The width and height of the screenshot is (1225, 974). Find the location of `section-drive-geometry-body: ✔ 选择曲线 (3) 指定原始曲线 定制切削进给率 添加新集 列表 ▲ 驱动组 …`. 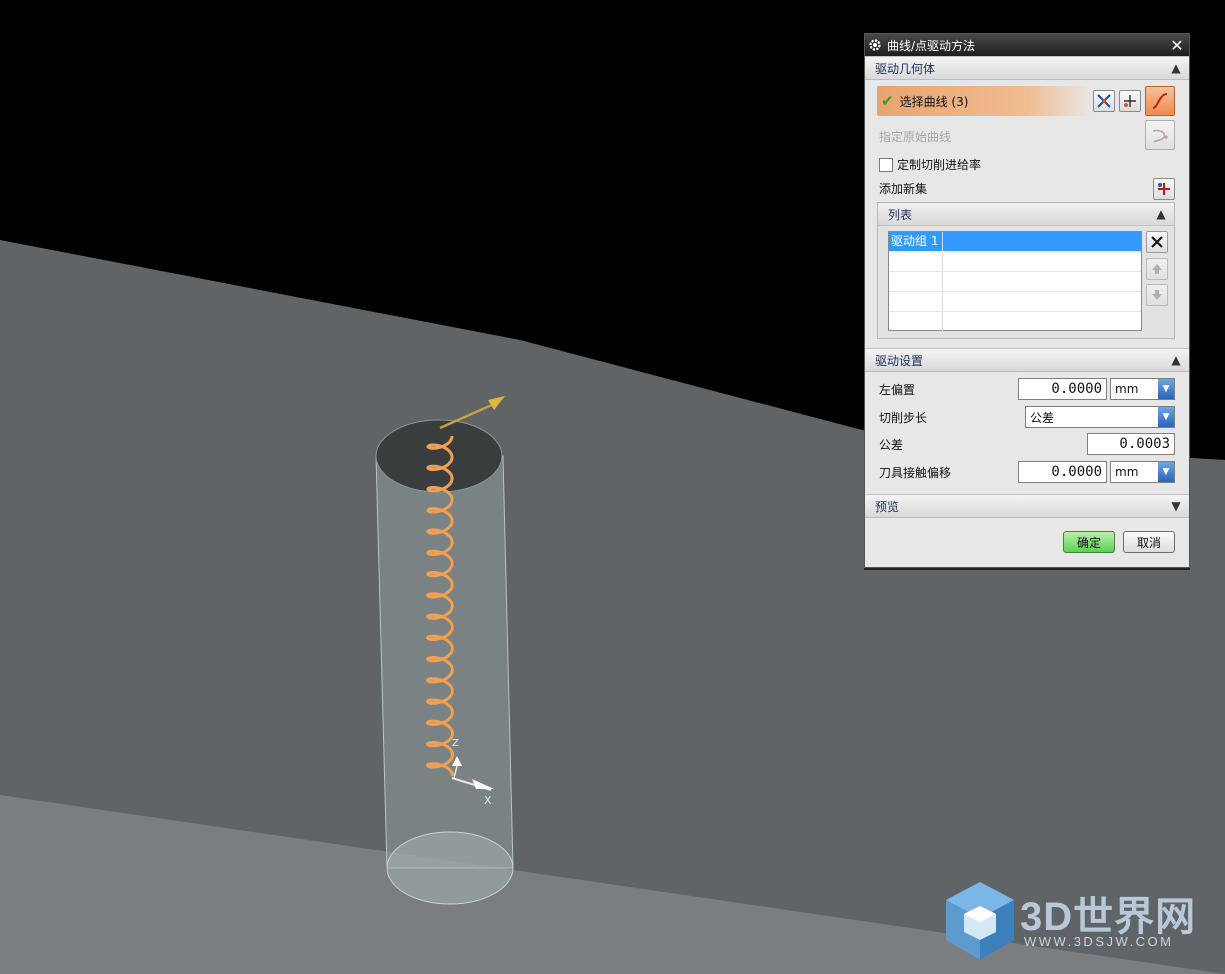

section-drive-geometry-body: ✔ 选择曲线 (3) 指定原始曲线 定制切削进给率 添加新集 列表 ▲ 驱动组 … is located at coordinates (1027, 214).